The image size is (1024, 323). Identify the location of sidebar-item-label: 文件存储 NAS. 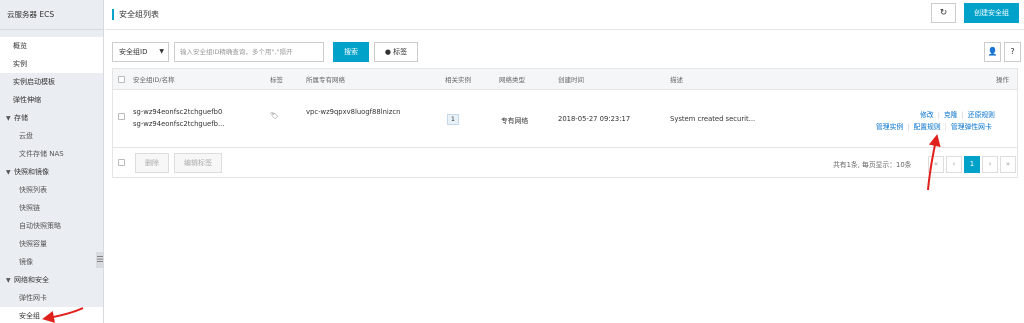
(41, 154).